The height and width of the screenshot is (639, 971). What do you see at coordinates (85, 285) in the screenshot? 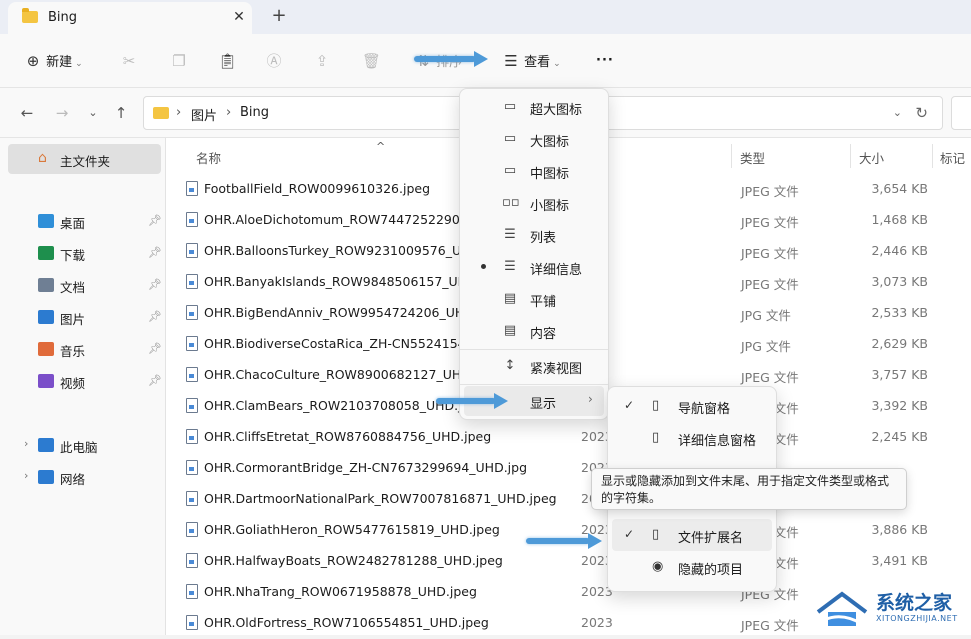
I see `sidebar-item-quick-access: 文档 📌︎` at bounding box center [85, 285].